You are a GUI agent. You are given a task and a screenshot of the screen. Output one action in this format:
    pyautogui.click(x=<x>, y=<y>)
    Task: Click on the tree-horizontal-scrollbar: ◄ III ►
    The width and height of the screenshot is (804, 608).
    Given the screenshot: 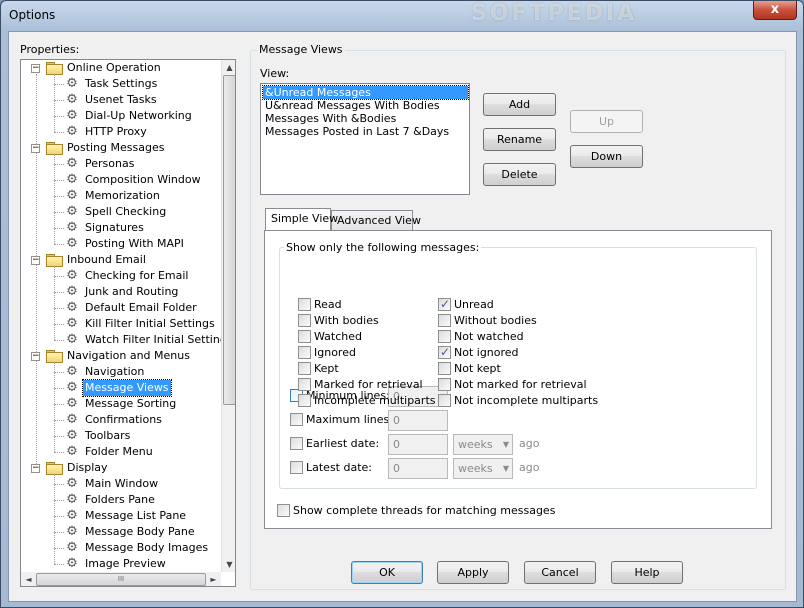 What is the action you would take?
    pyautogui.click(x=121, y=579)
    